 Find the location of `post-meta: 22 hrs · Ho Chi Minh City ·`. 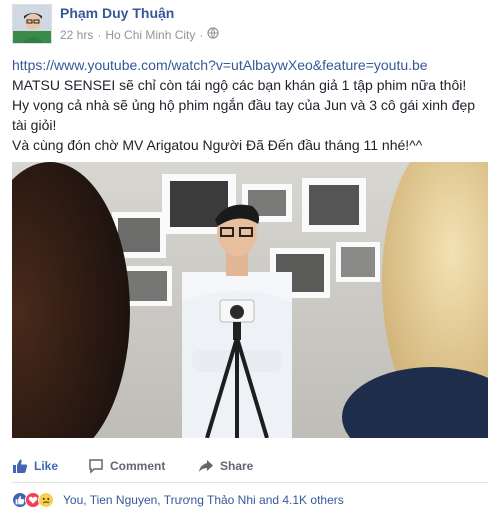

post-meta: 22 hrs · Ho Chi Minh City · is located at coordinates (139, 34).